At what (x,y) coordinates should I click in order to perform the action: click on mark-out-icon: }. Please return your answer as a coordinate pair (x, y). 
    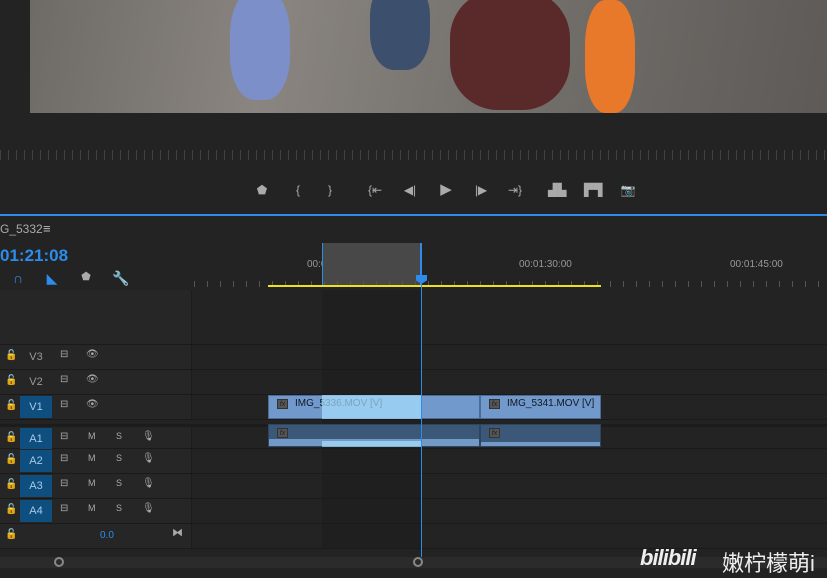
    Looking at the image, I should click on (330, 190).